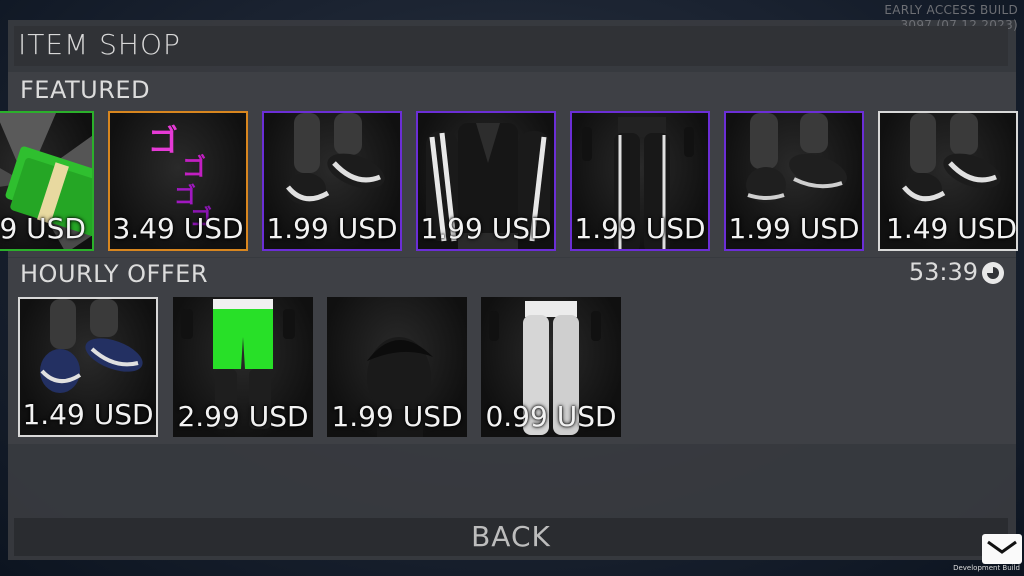  Describe the element at coordinates (178, 181) in the screenshot. I see `featured-item-menacing: ゴ ゴ ゴ ゴ 3.49 USD` at that location.